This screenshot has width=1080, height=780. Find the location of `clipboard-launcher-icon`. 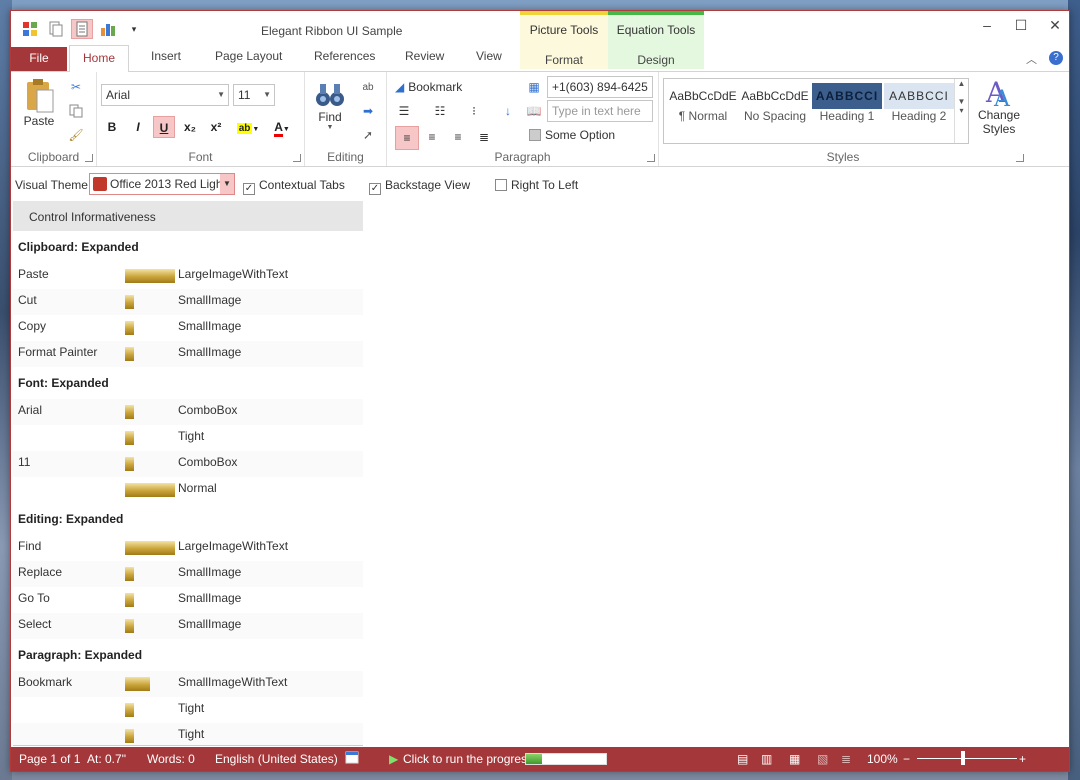

clipboard-launcher-icon is located at coordinates (89, 158).